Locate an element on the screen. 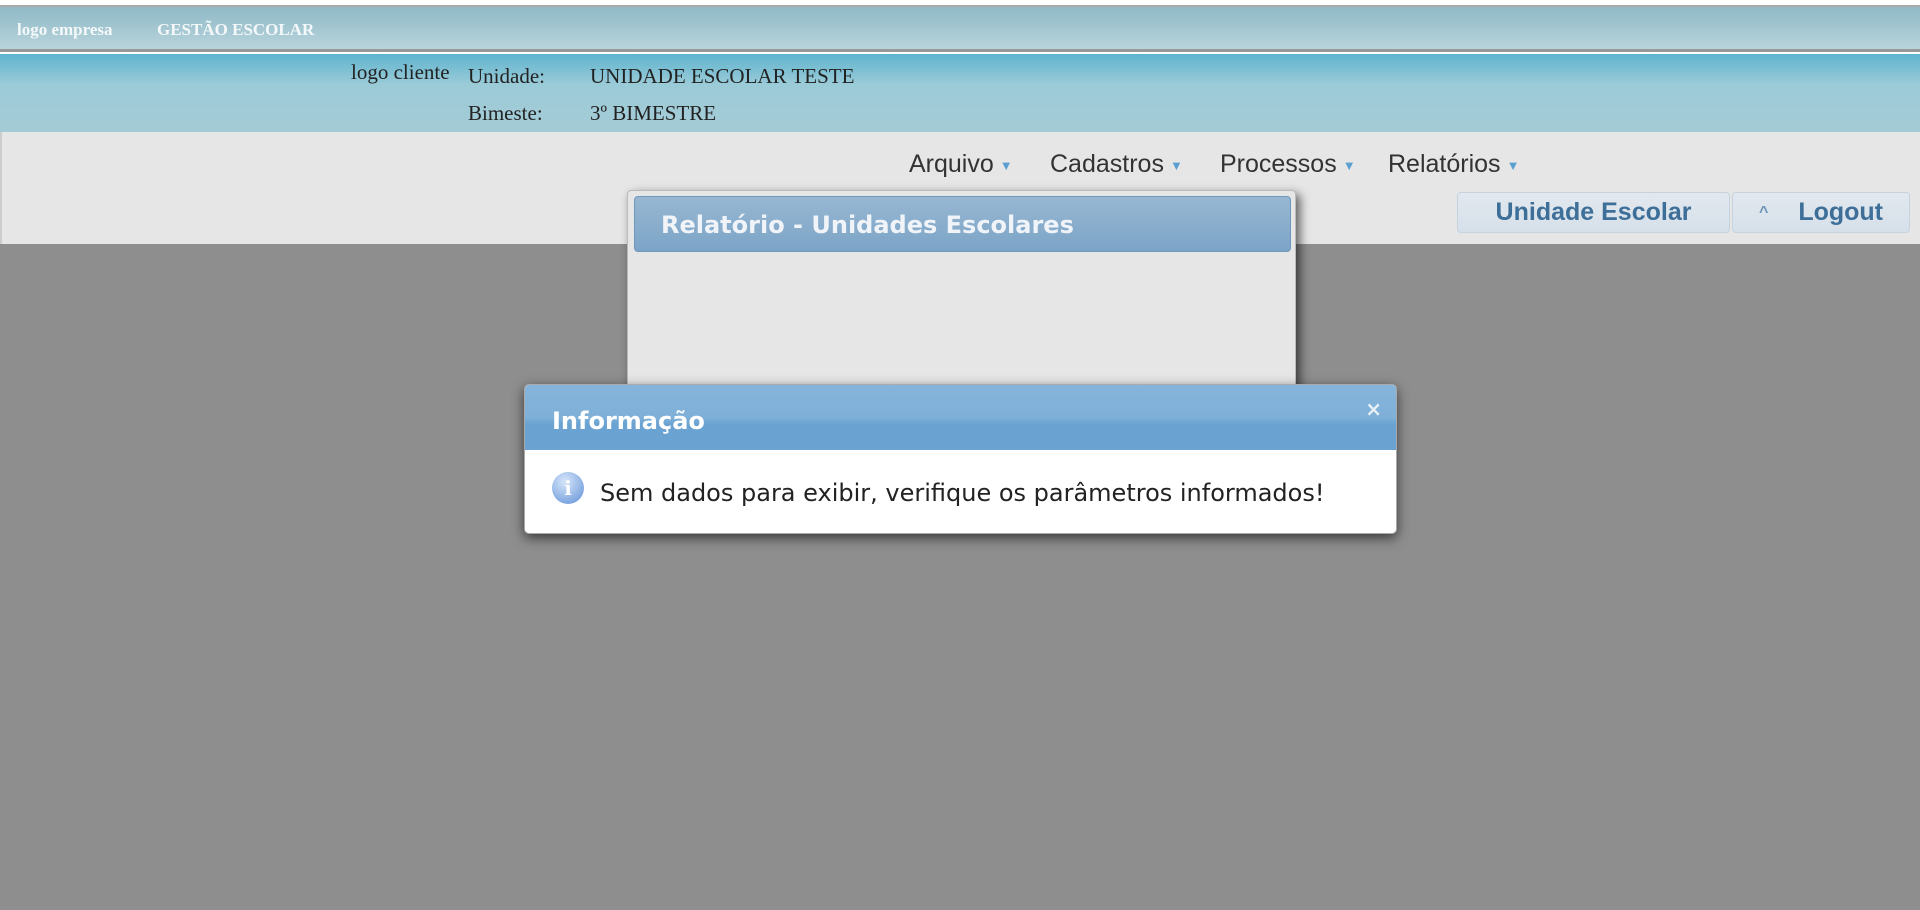 The height and width of the screenshot is (910, 1920). unidade-value: UNIDADE ESCOLAR TESTE is located at coordinates (722, 76).